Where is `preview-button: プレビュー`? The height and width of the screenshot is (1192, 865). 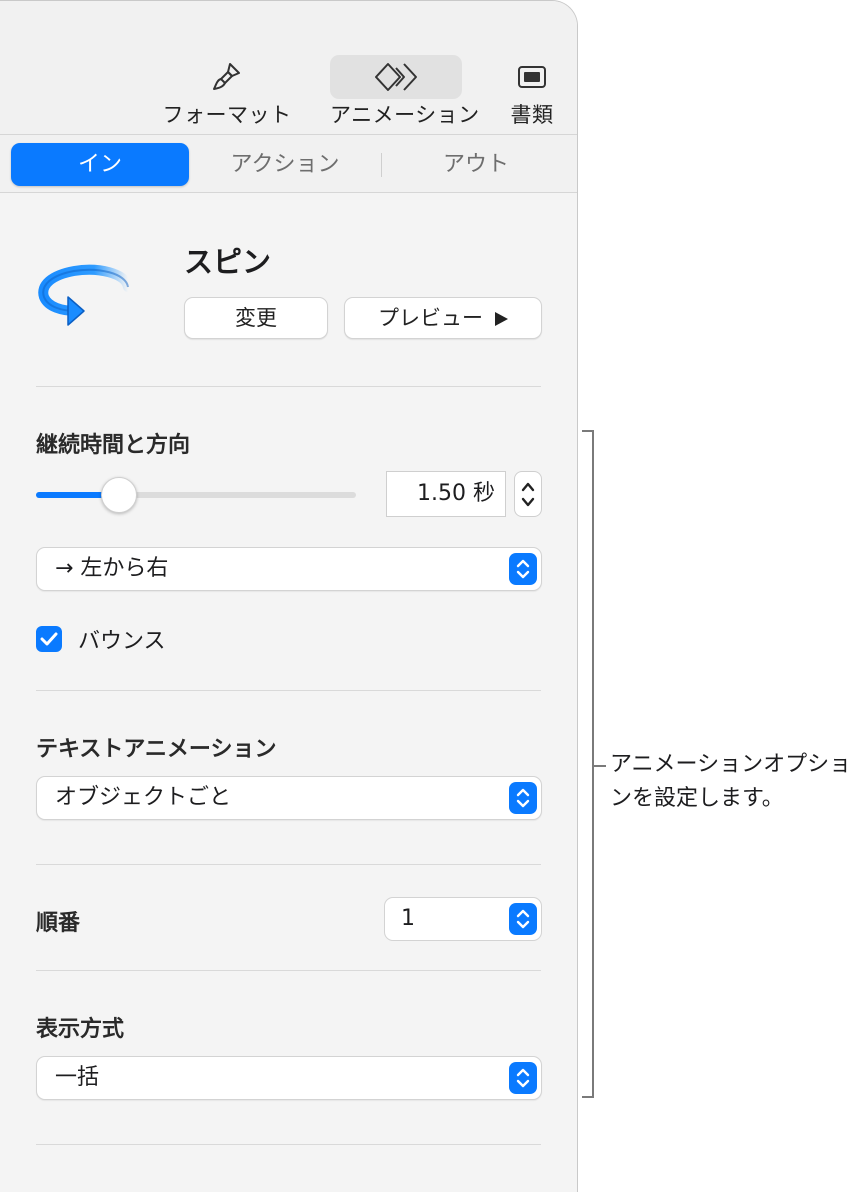 preview-button: プレビュー is located at coordinates (443, 318).